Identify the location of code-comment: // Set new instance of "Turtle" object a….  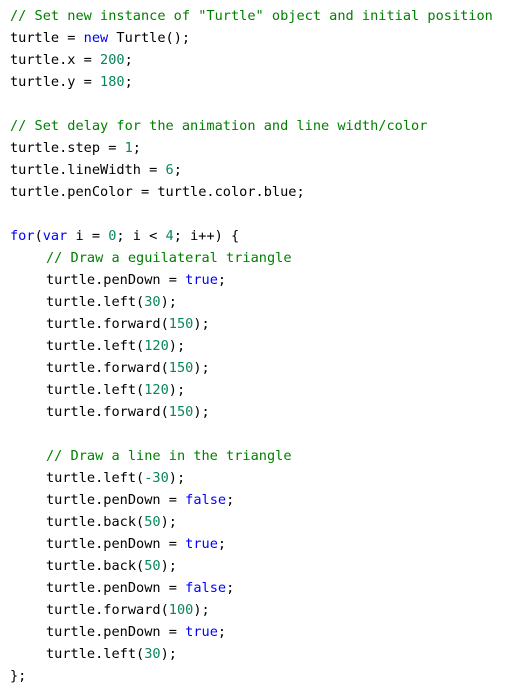
(251, 16).